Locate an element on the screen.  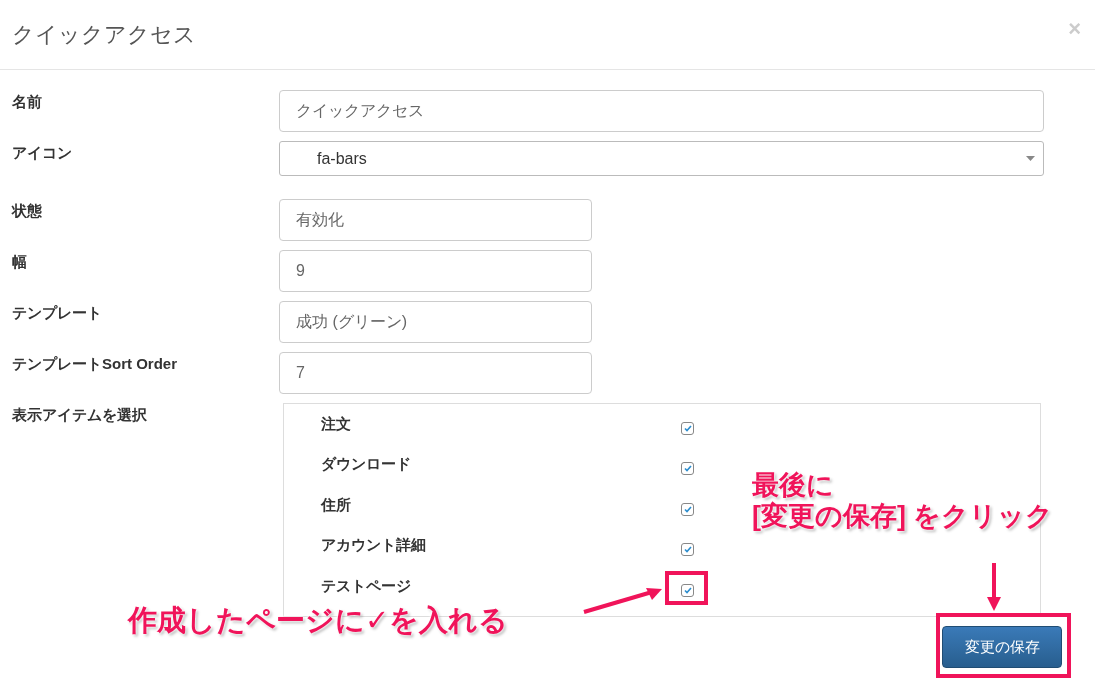
modal-title: クイックアクセス is located at coordinates (104, 34).